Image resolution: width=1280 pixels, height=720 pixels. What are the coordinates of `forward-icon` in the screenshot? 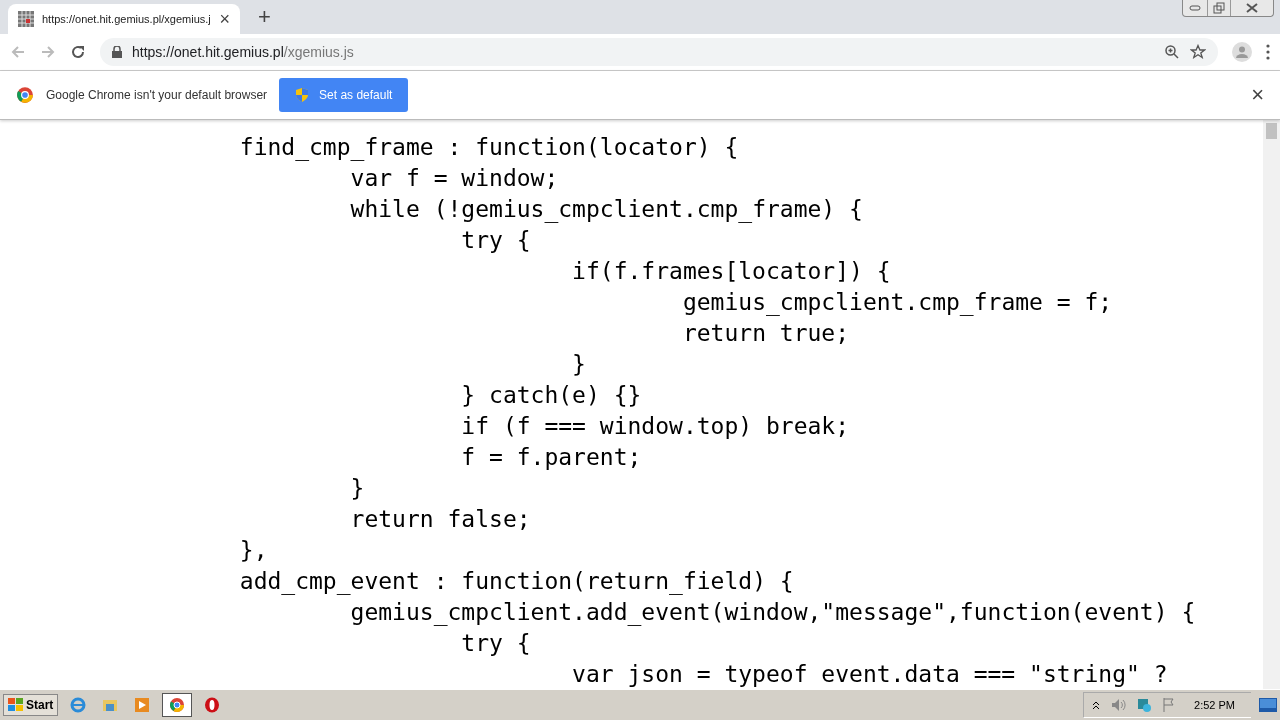 It's located at (48, 52).